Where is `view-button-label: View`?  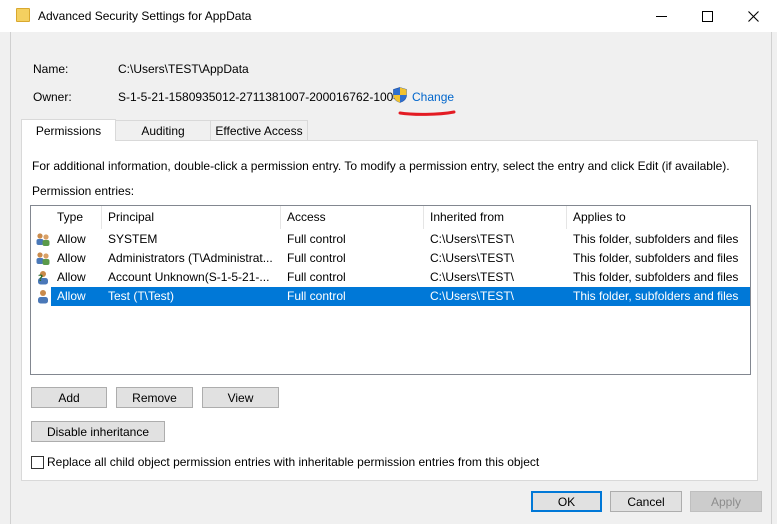
view-button-label: View is located at coordinates (240, 397).